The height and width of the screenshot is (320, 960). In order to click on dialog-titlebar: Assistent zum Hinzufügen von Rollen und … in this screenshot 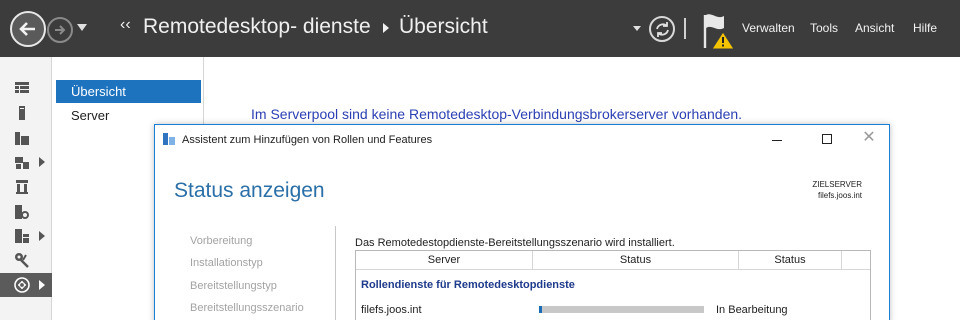, I will do `click(522, 140)`.